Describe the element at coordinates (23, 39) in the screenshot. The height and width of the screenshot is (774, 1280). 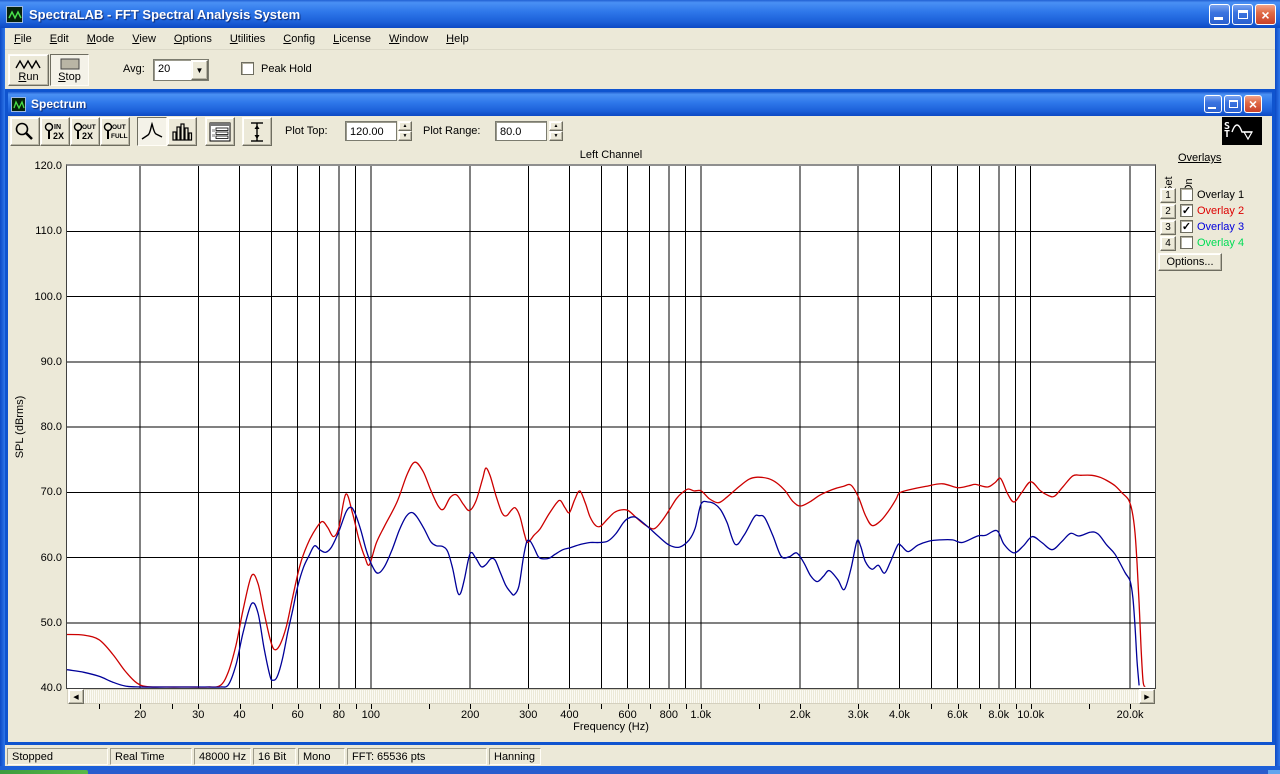
I see `menu-file: File` at that location.